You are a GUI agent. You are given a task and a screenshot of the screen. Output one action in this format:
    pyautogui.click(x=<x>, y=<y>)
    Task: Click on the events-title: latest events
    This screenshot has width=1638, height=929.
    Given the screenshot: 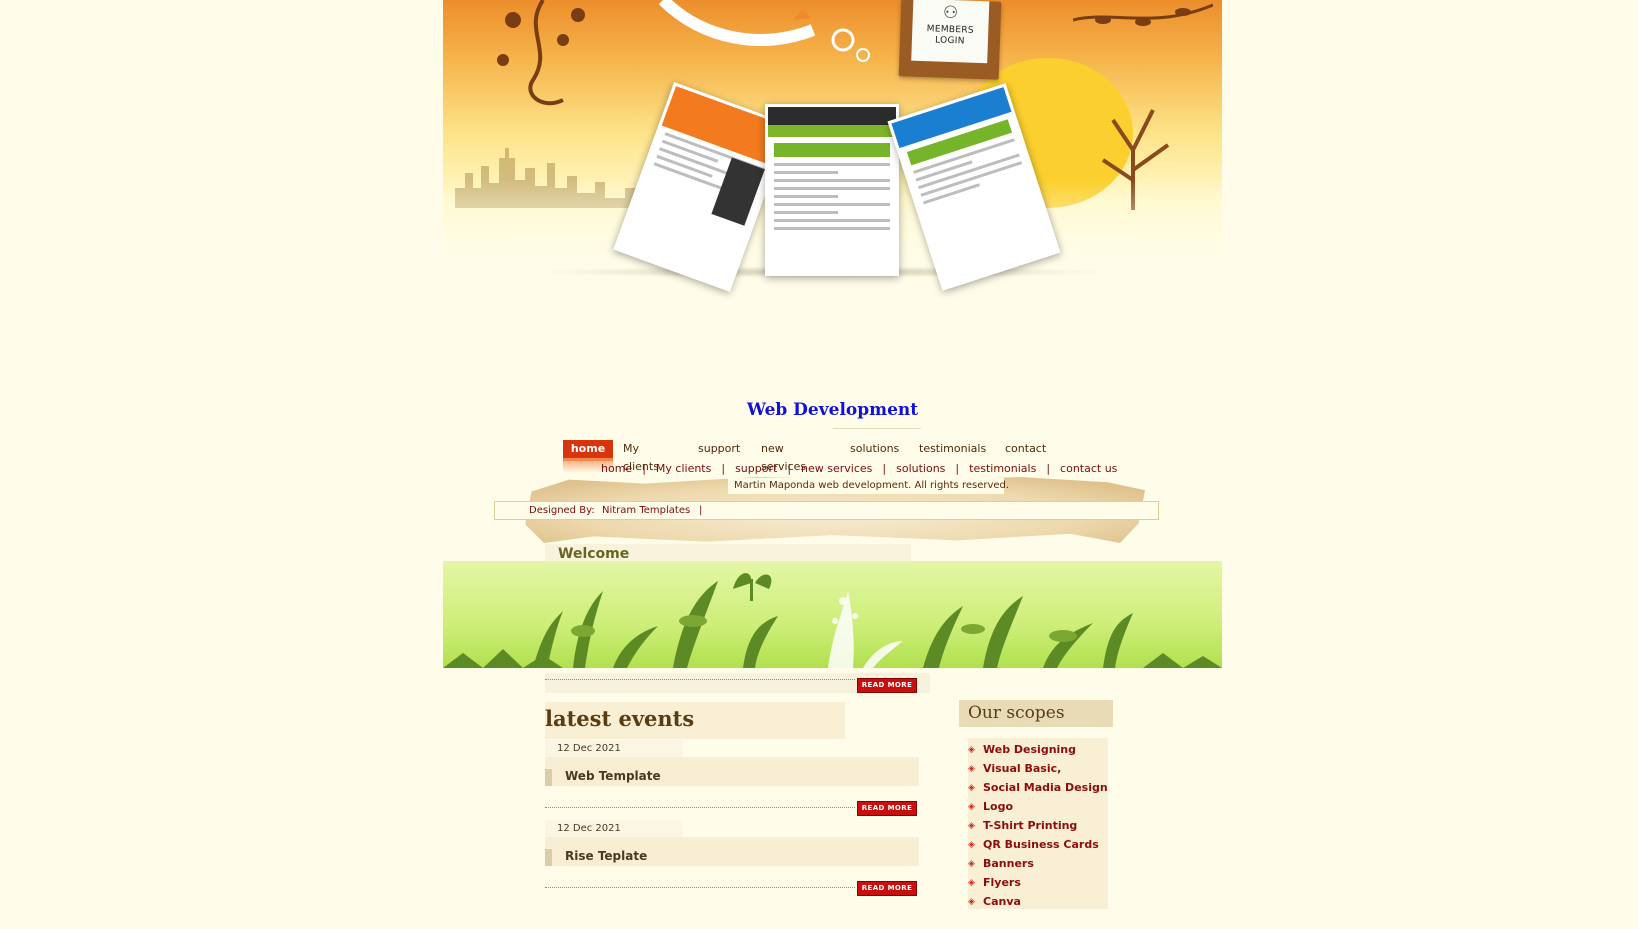 What is the action you would take?
    pyautogui.click(x=620, y=718)
    